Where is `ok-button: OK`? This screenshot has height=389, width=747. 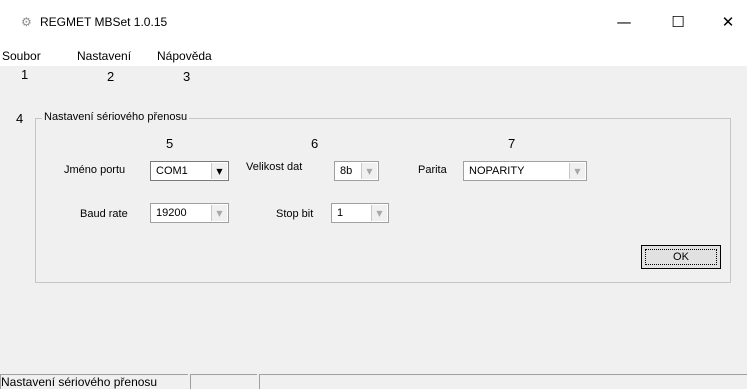
ok-button: OK is located at coordinates (681, 257).